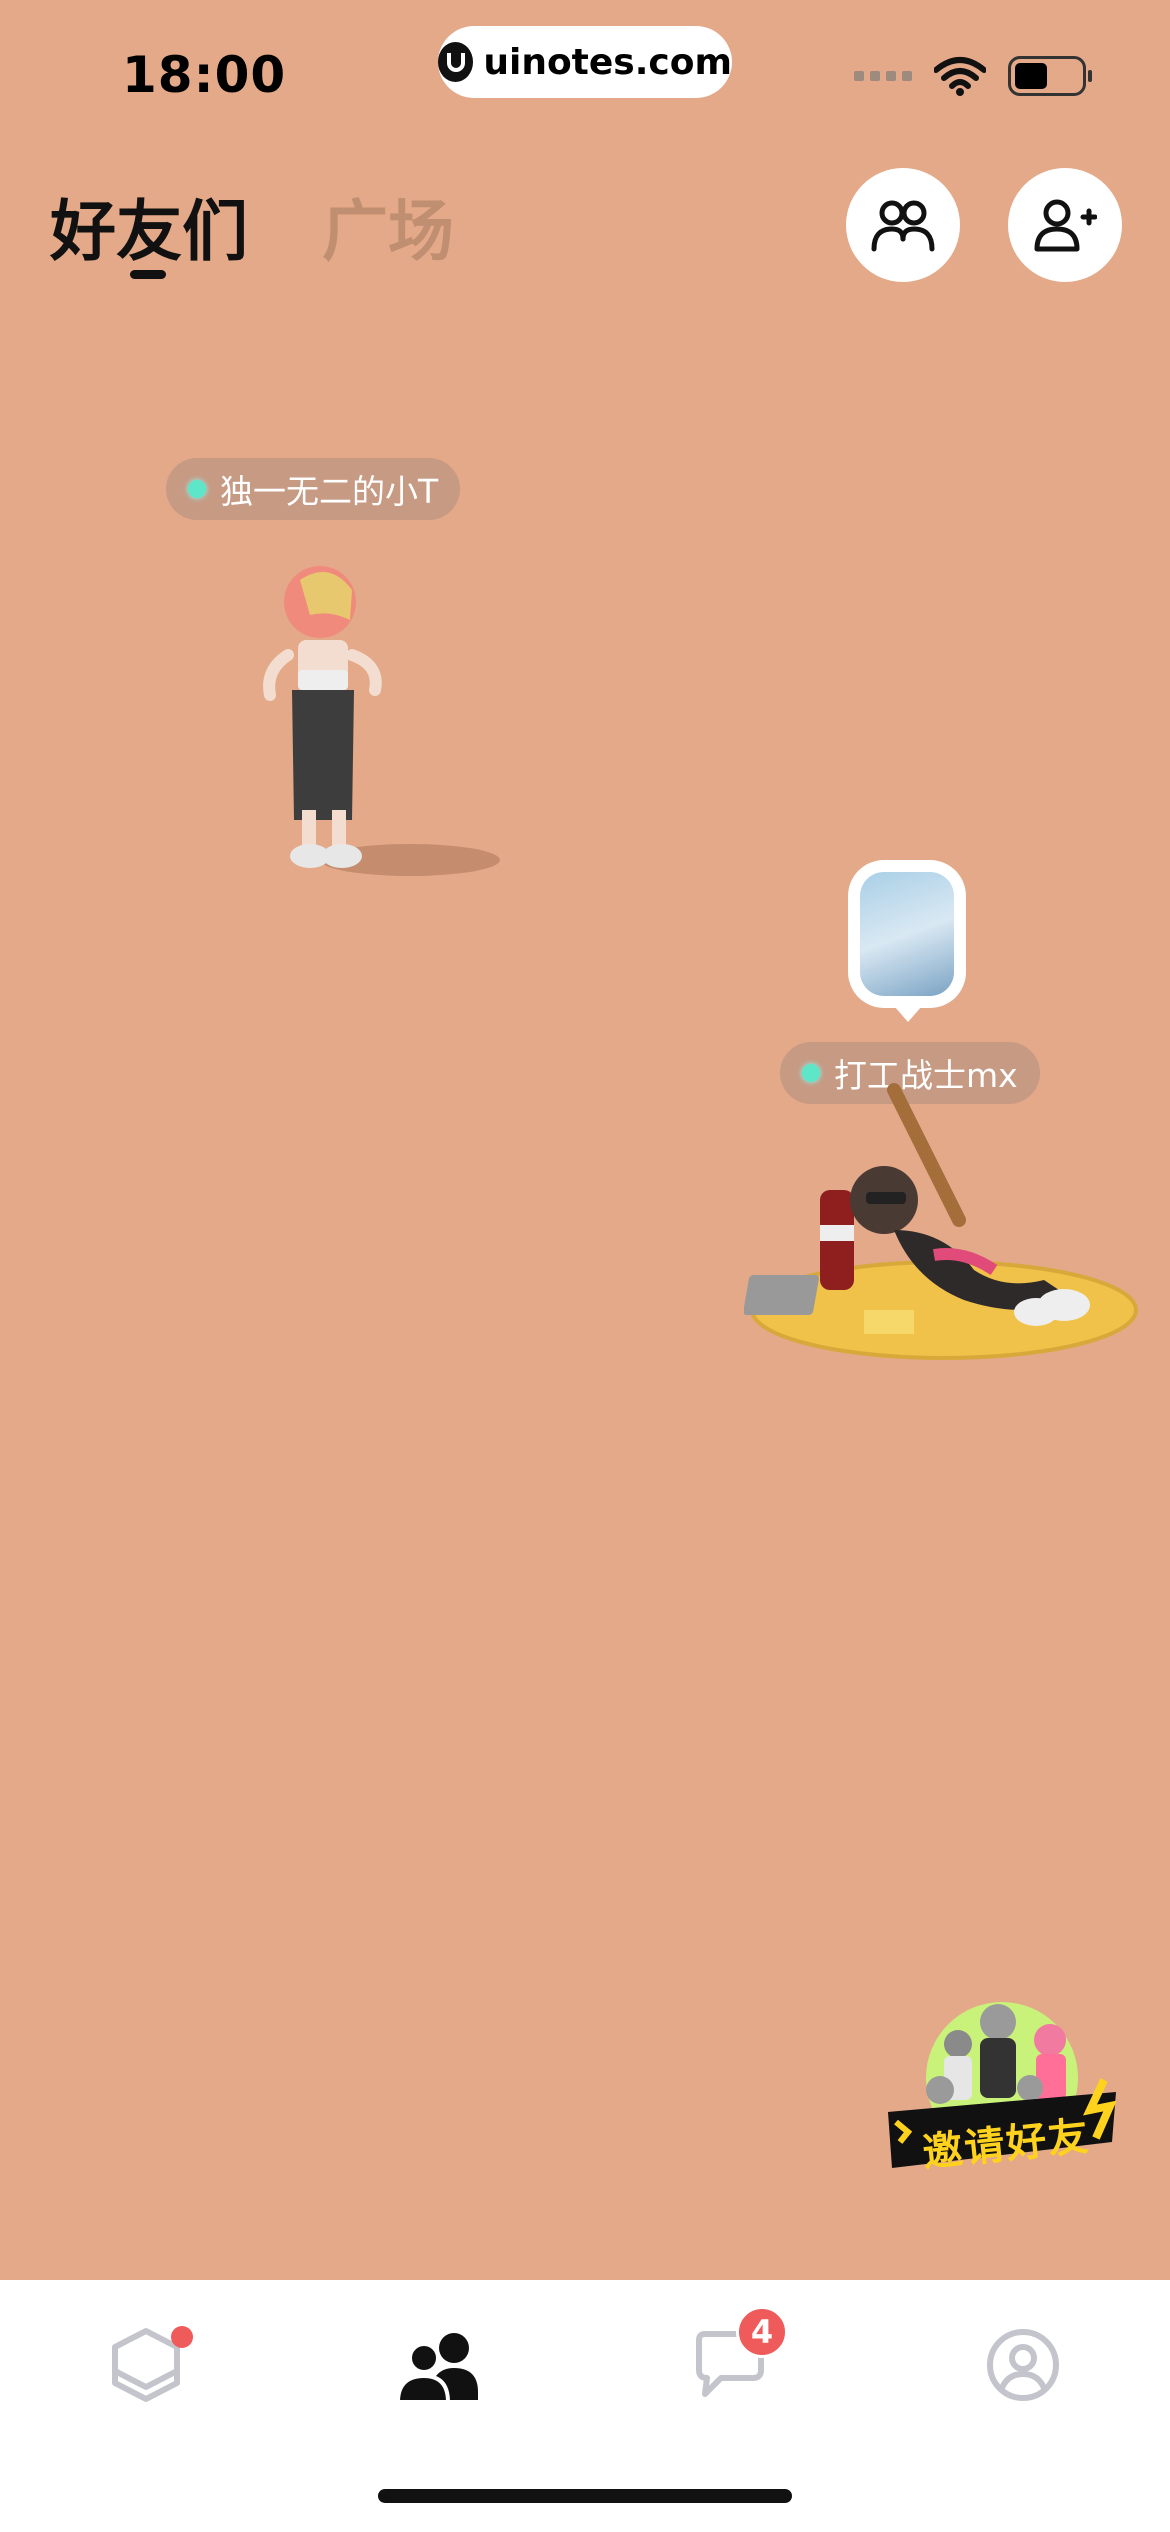 This screenshot has width=1170, height=2532. Describe the element at coordinates (149, 231) in the screenshot. I see `tab-friends-label: 好友们` at that location.